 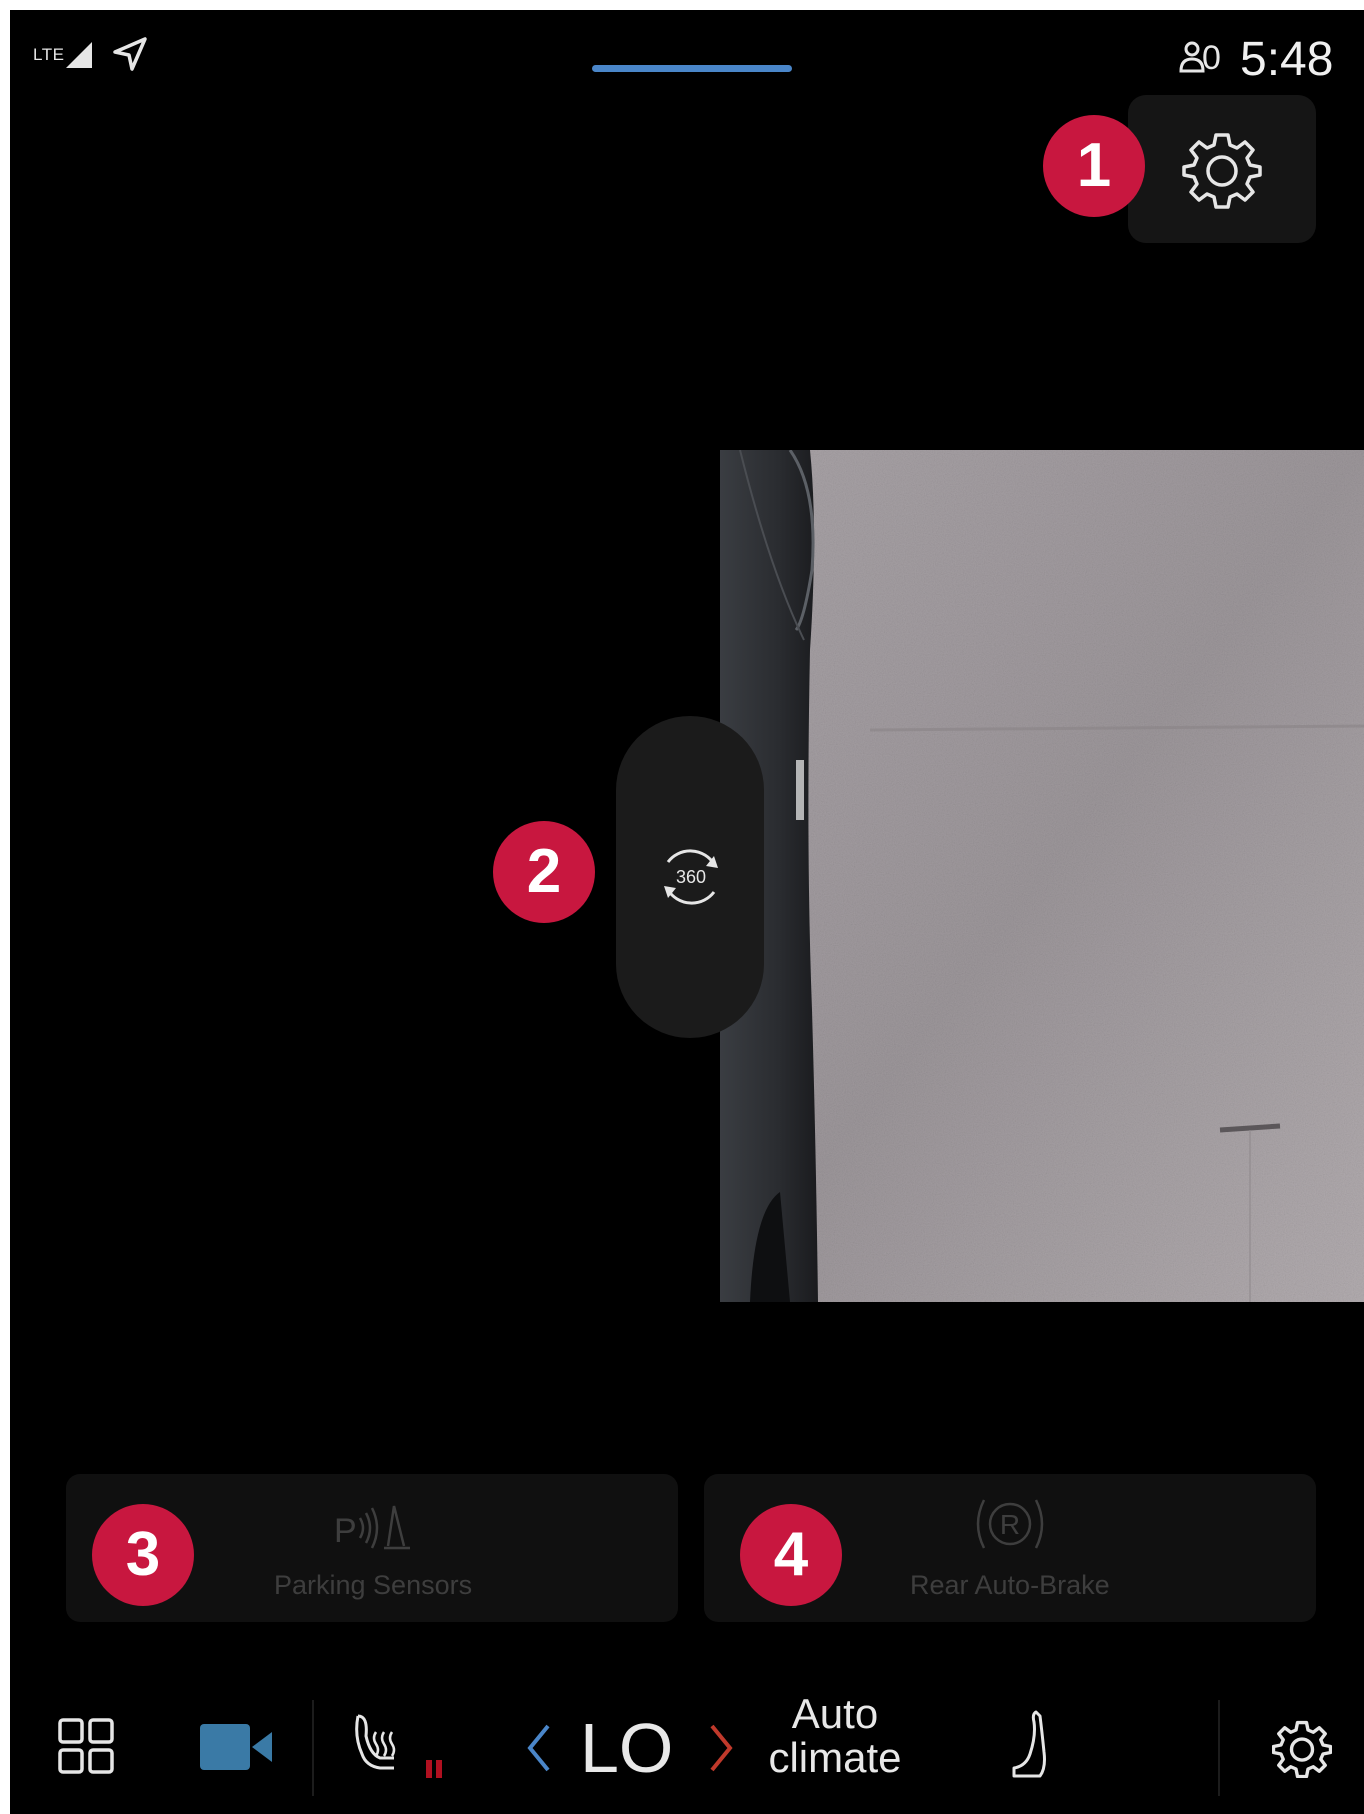 What do you see at coordinates (372, 1527) in the screenshot?
I see `parking-sensors-icon: P` at bounding box center [372, 1527].